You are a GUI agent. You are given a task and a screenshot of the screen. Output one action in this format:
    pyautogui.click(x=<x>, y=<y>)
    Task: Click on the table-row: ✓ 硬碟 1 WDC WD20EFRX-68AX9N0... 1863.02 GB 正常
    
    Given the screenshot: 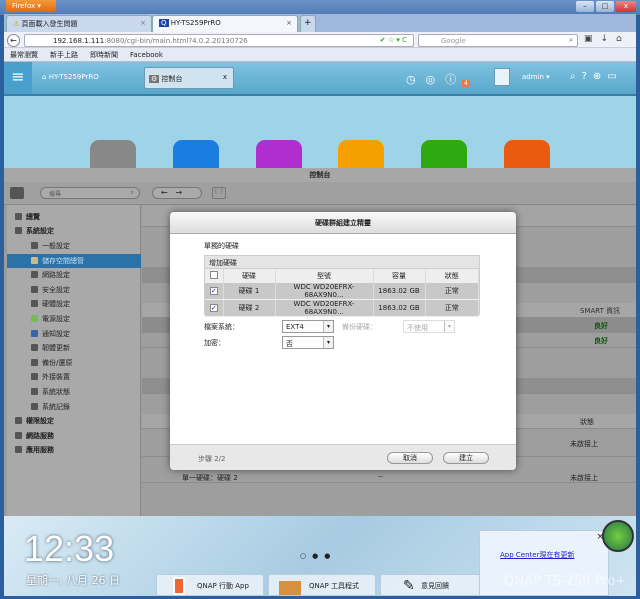 What is the action you would take?
    pyautogui.click(x=342, y=291)
    